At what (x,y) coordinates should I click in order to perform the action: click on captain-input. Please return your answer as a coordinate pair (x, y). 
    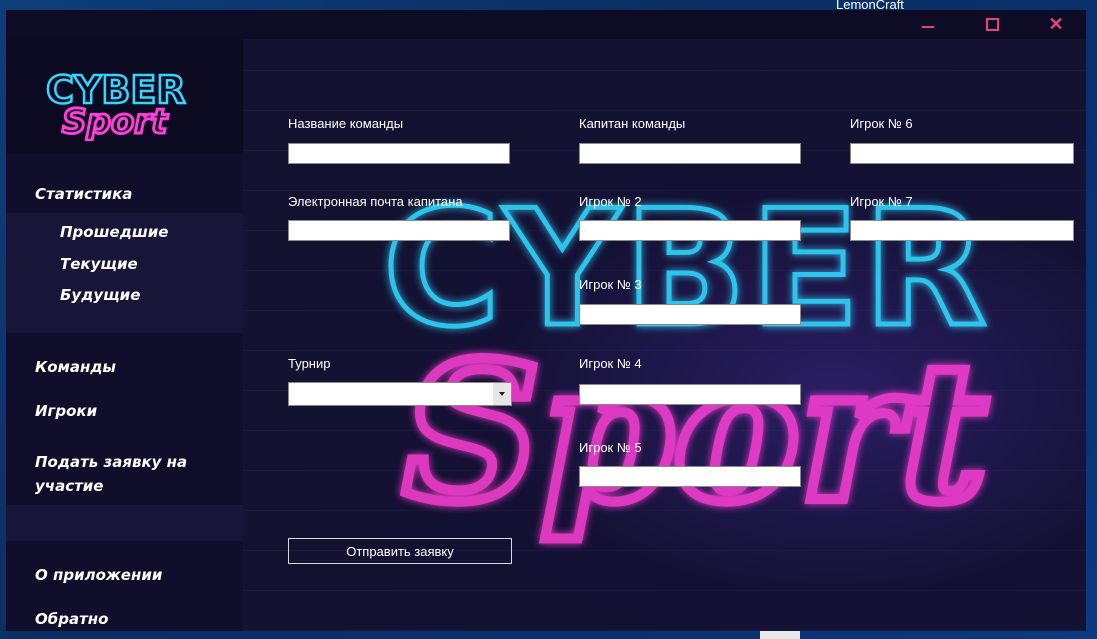
    Looking at the image, I should click on (690, 153).